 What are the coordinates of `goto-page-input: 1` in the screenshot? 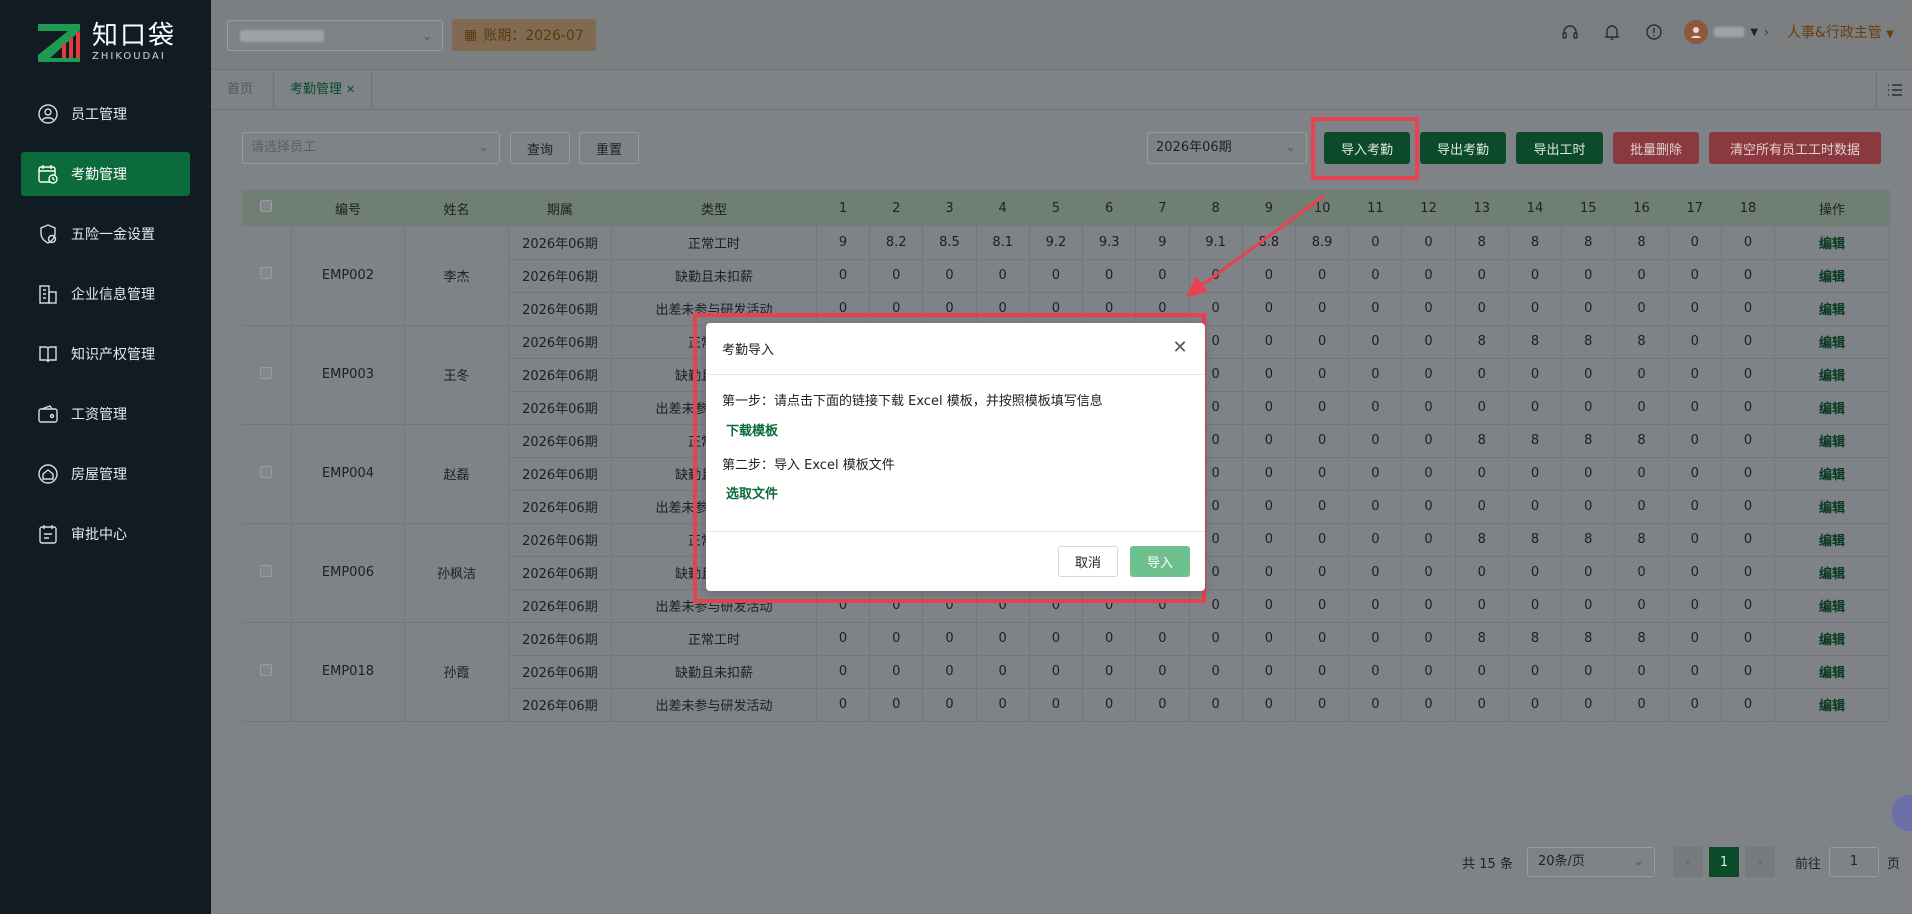 It's located at (1853, 862).